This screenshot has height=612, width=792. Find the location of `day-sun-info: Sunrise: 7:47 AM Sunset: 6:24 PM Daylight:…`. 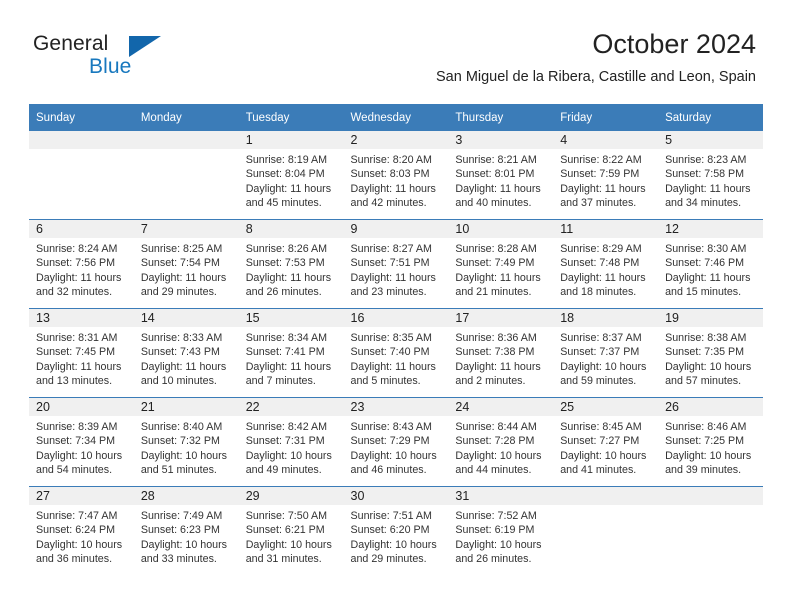

day-sun-info: Sunrise: 7:47 AM Sunset: 6:24 PM Daylight:… is located at coordinates (81, 535).